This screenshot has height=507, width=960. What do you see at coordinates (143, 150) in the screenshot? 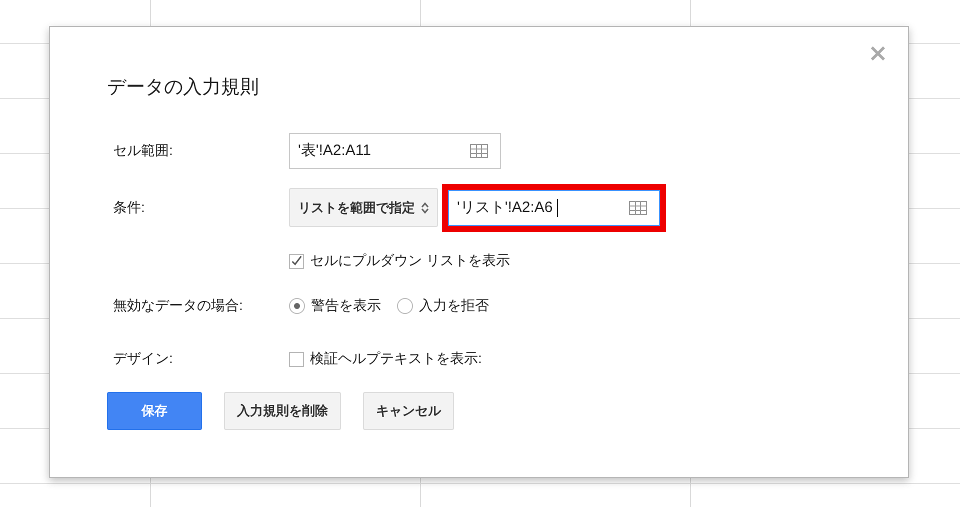
I see `field-label: セル範囲:` at bounding box center [143, 150].